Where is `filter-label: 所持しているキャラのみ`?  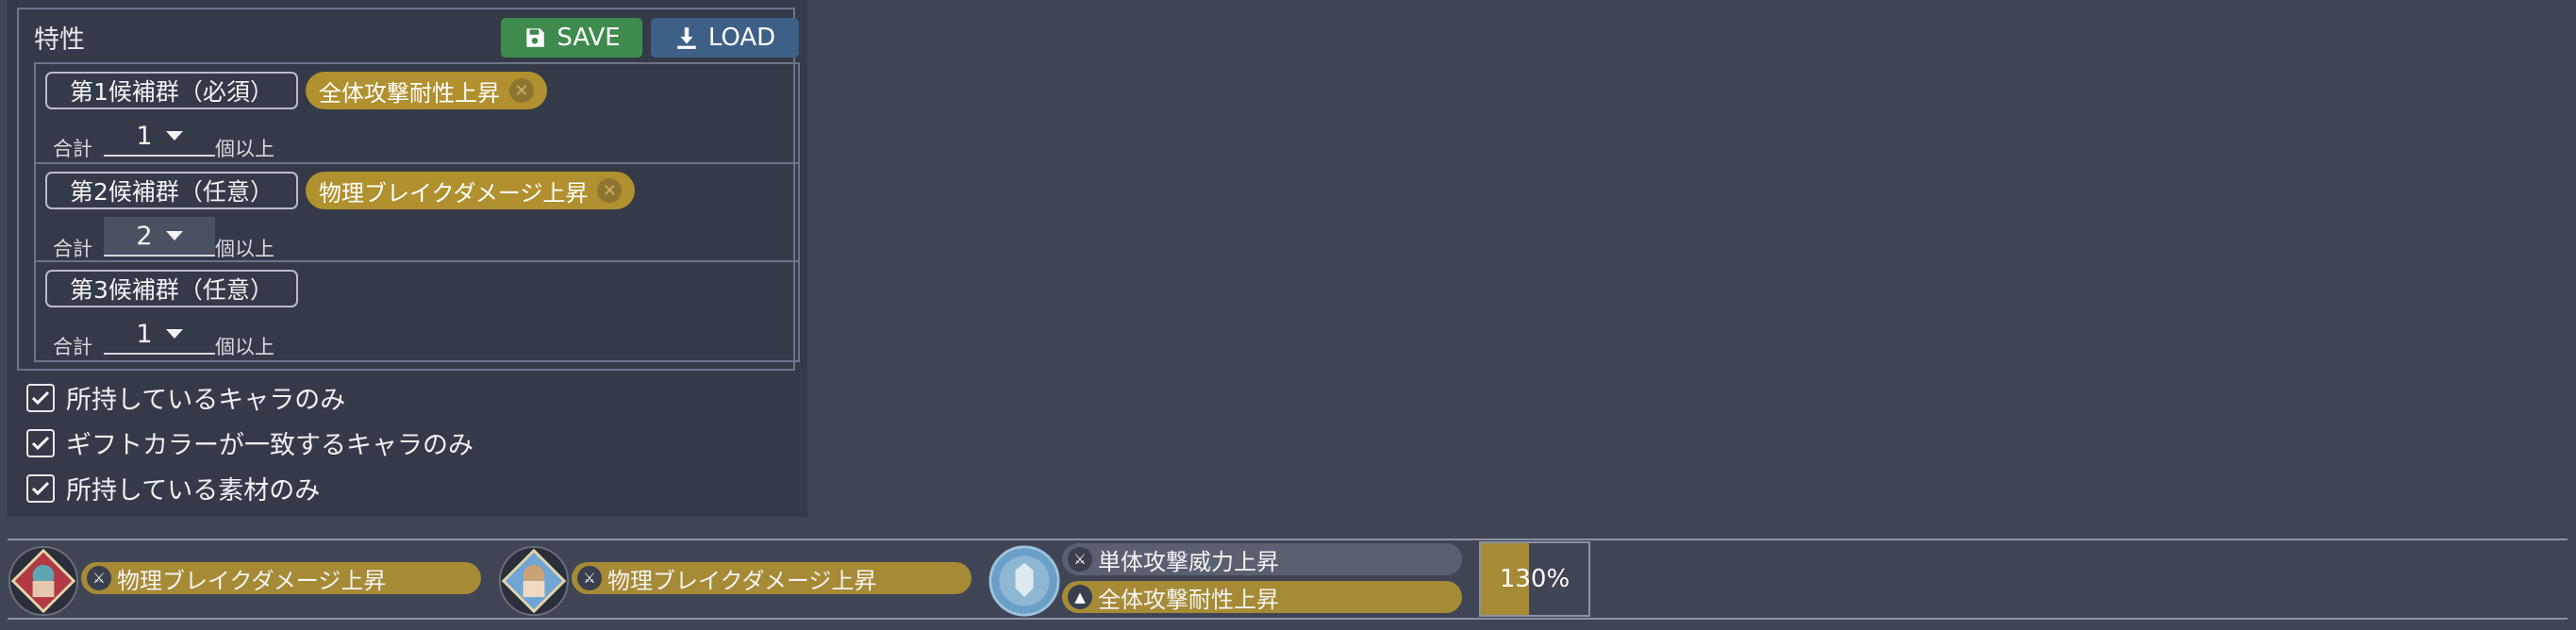
filter-label: 所持しているキャラのみ is located at coordinates (206, 400).